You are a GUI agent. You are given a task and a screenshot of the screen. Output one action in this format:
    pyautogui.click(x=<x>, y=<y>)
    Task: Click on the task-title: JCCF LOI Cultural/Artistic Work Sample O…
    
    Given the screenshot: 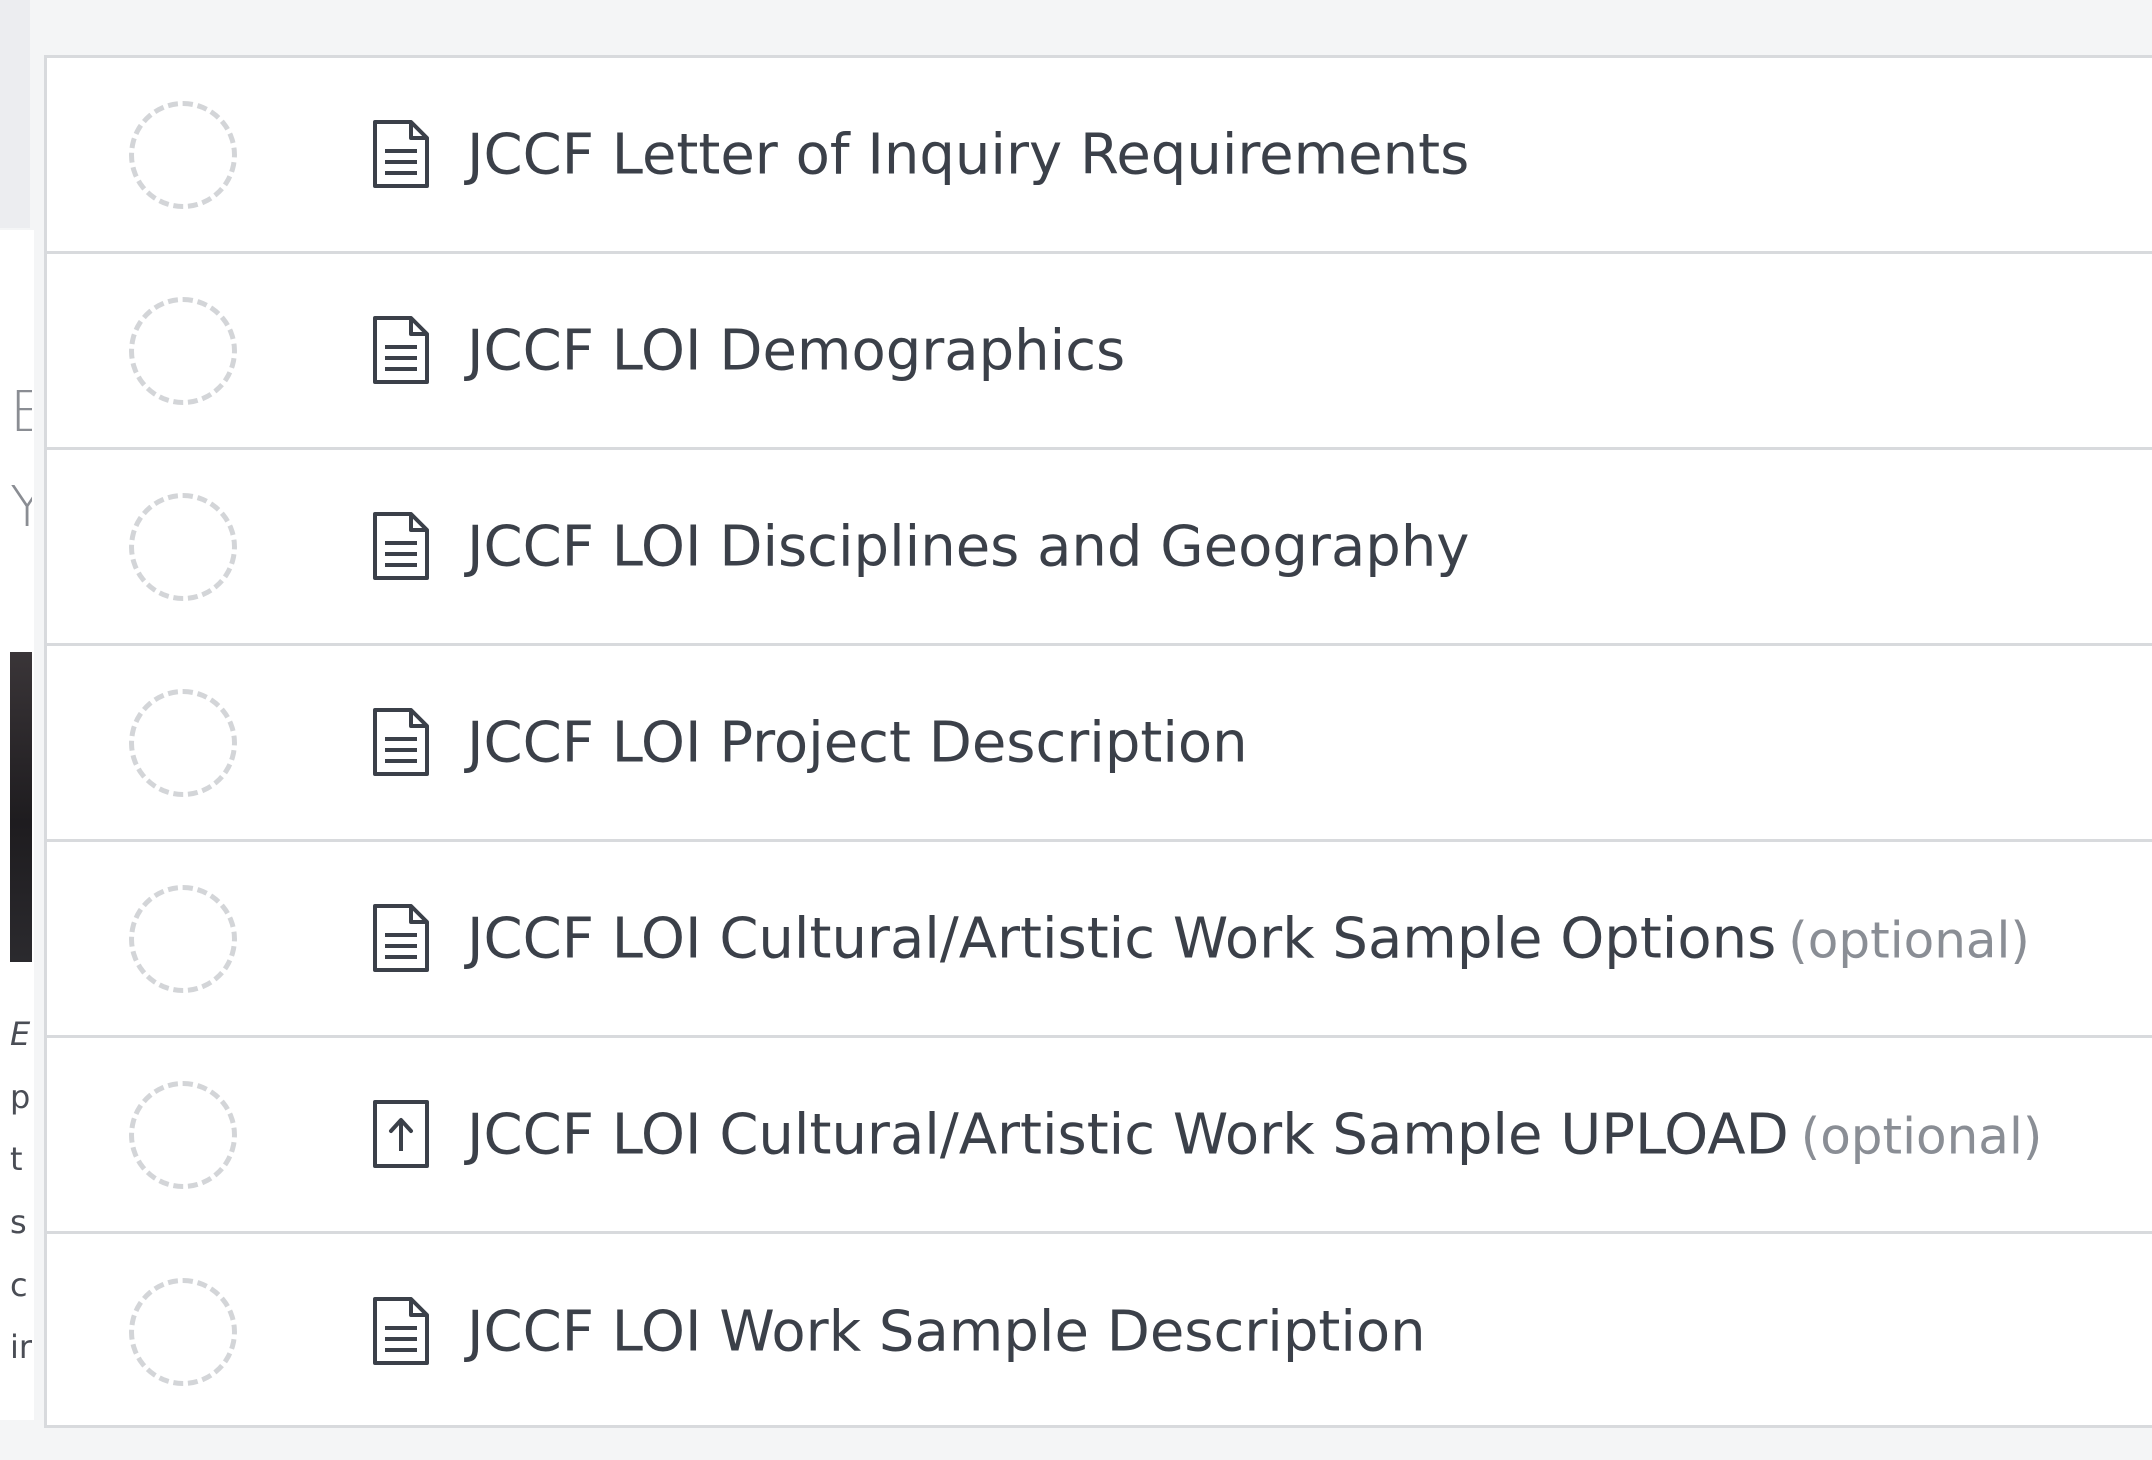 What is the action you would take?
    pyautogui.click(x=1248, y=938)
    